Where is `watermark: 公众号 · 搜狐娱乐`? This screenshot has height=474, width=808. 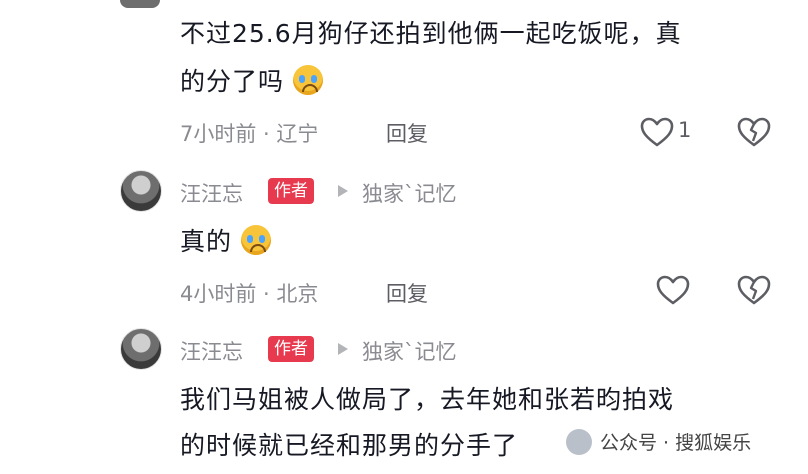 watermark: 公众号 · 搜狐娱乐 is located at coordinates (658, 441).